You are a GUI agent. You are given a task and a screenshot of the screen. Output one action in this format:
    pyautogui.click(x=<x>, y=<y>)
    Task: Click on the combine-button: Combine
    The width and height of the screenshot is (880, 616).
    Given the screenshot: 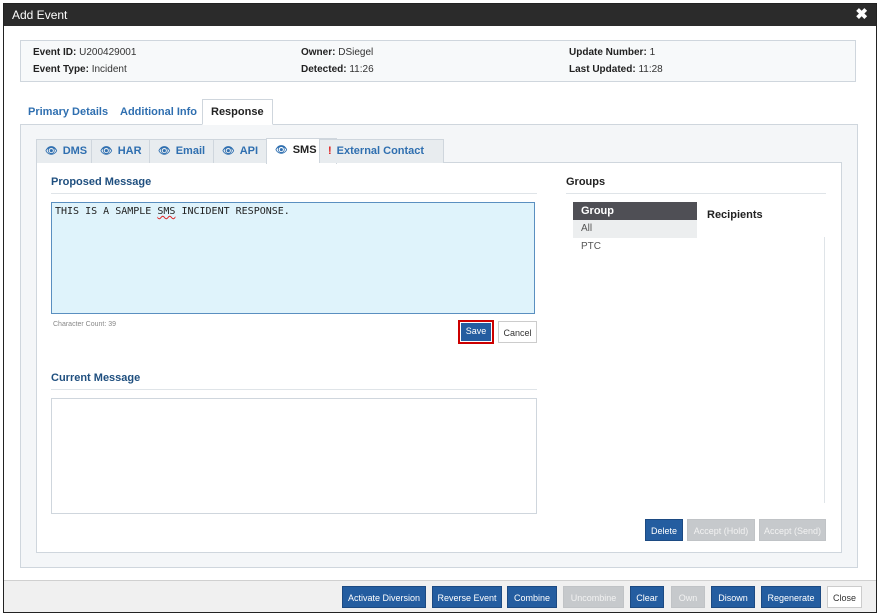 What is the action you would take?
    pyautogui.click(x=532, y=597)
    